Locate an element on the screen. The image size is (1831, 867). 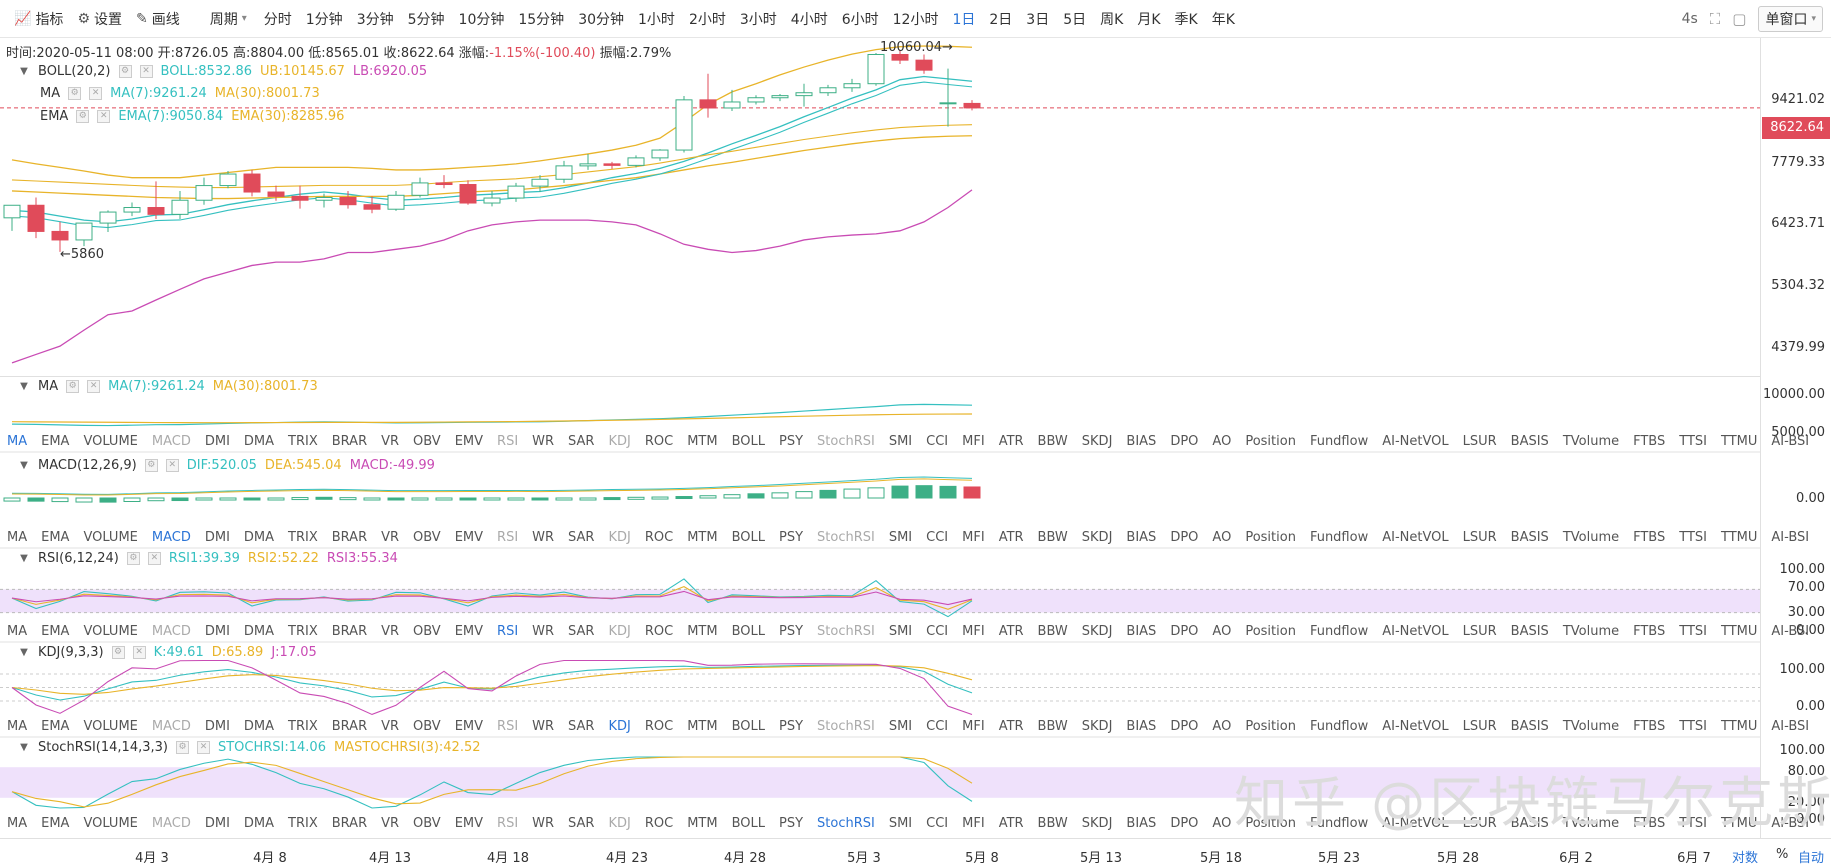
indicator-tab: SAR is located at coordinates (581, 631).